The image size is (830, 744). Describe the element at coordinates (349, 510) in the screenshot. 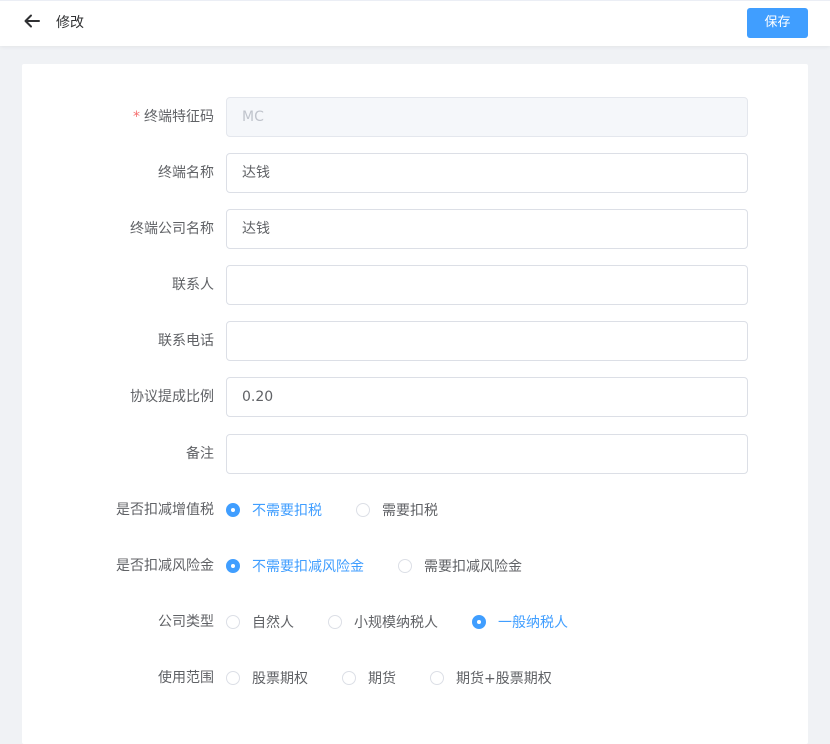

I see `vat-deduct-group: 不需要扣税 需要扣税` at that location.